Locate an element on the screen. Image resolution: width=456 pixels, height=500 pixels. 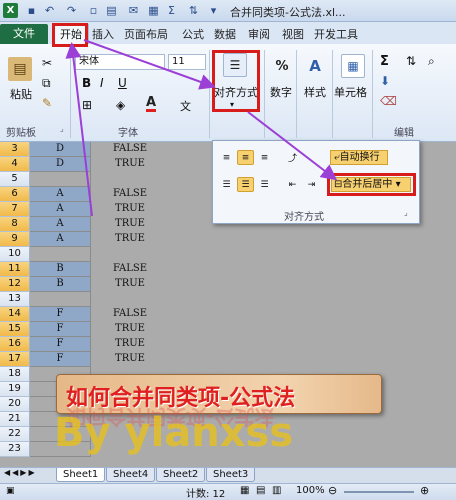
arrow-to-home is located at coordinates (79, 129).